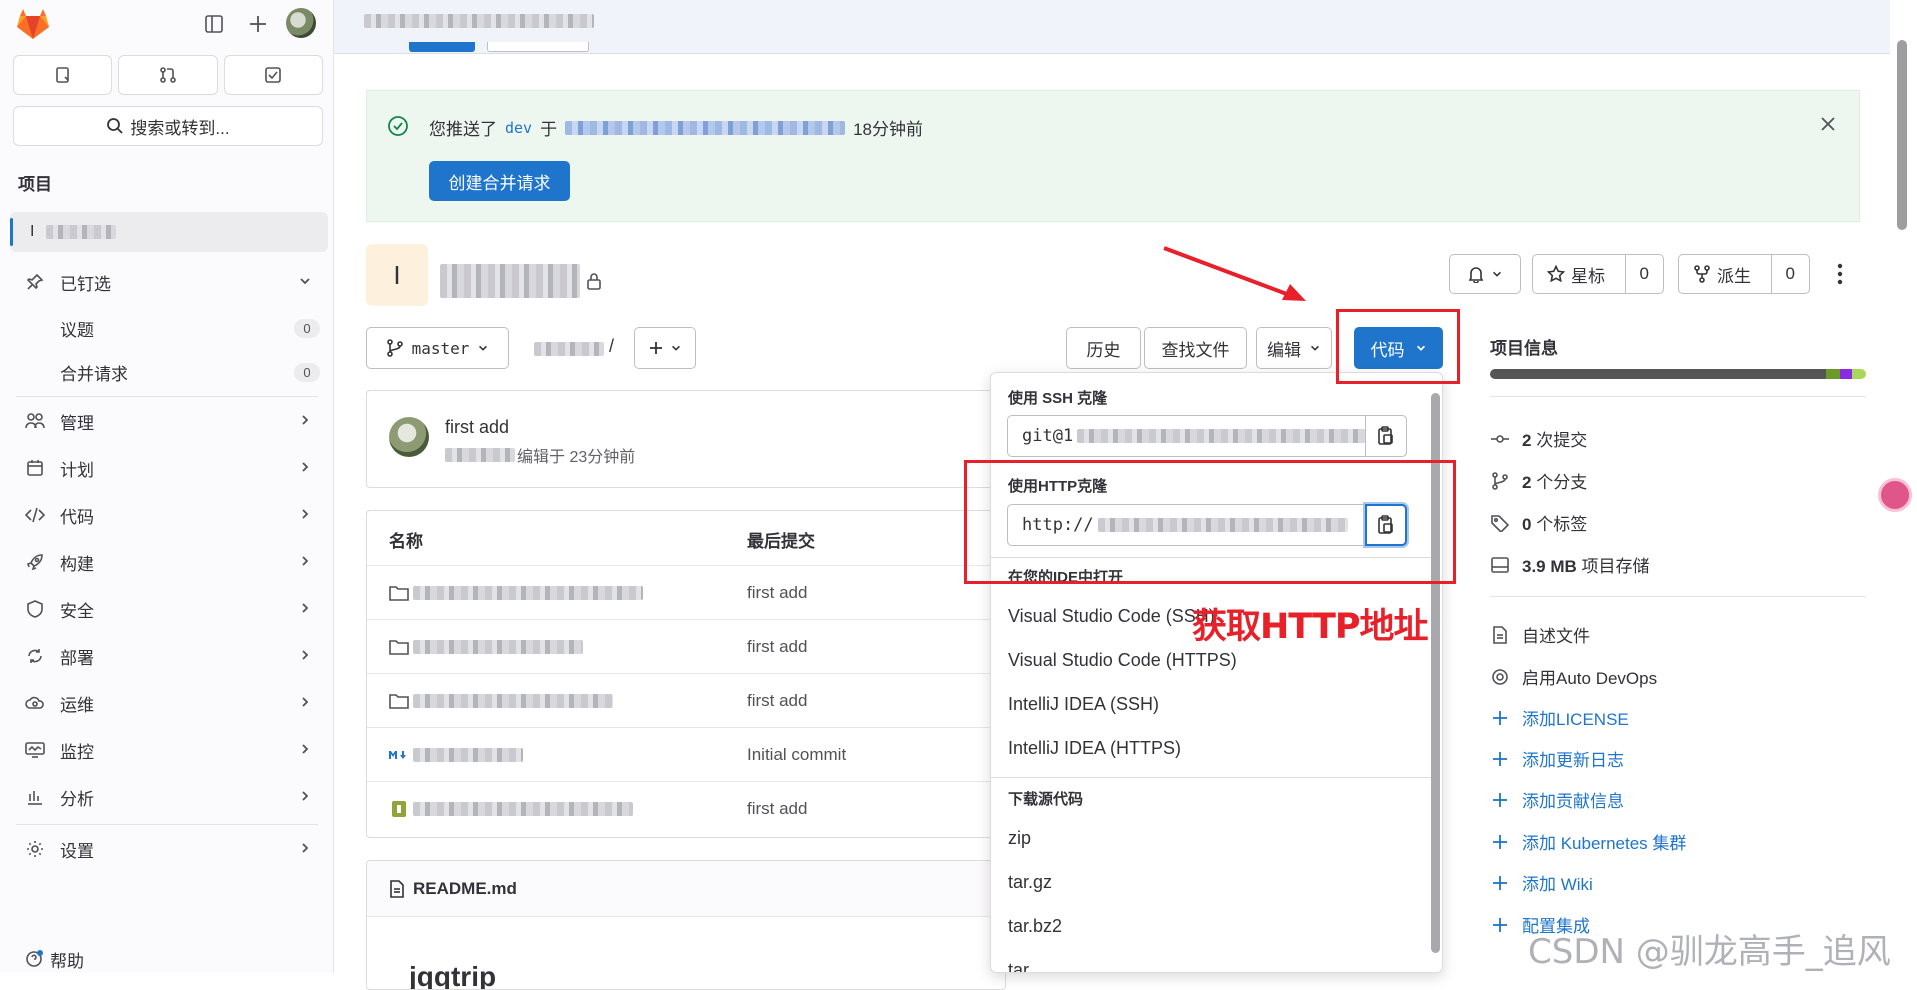 The image size is (1917, 990). I want to click on code-icon, so click(35, 515).